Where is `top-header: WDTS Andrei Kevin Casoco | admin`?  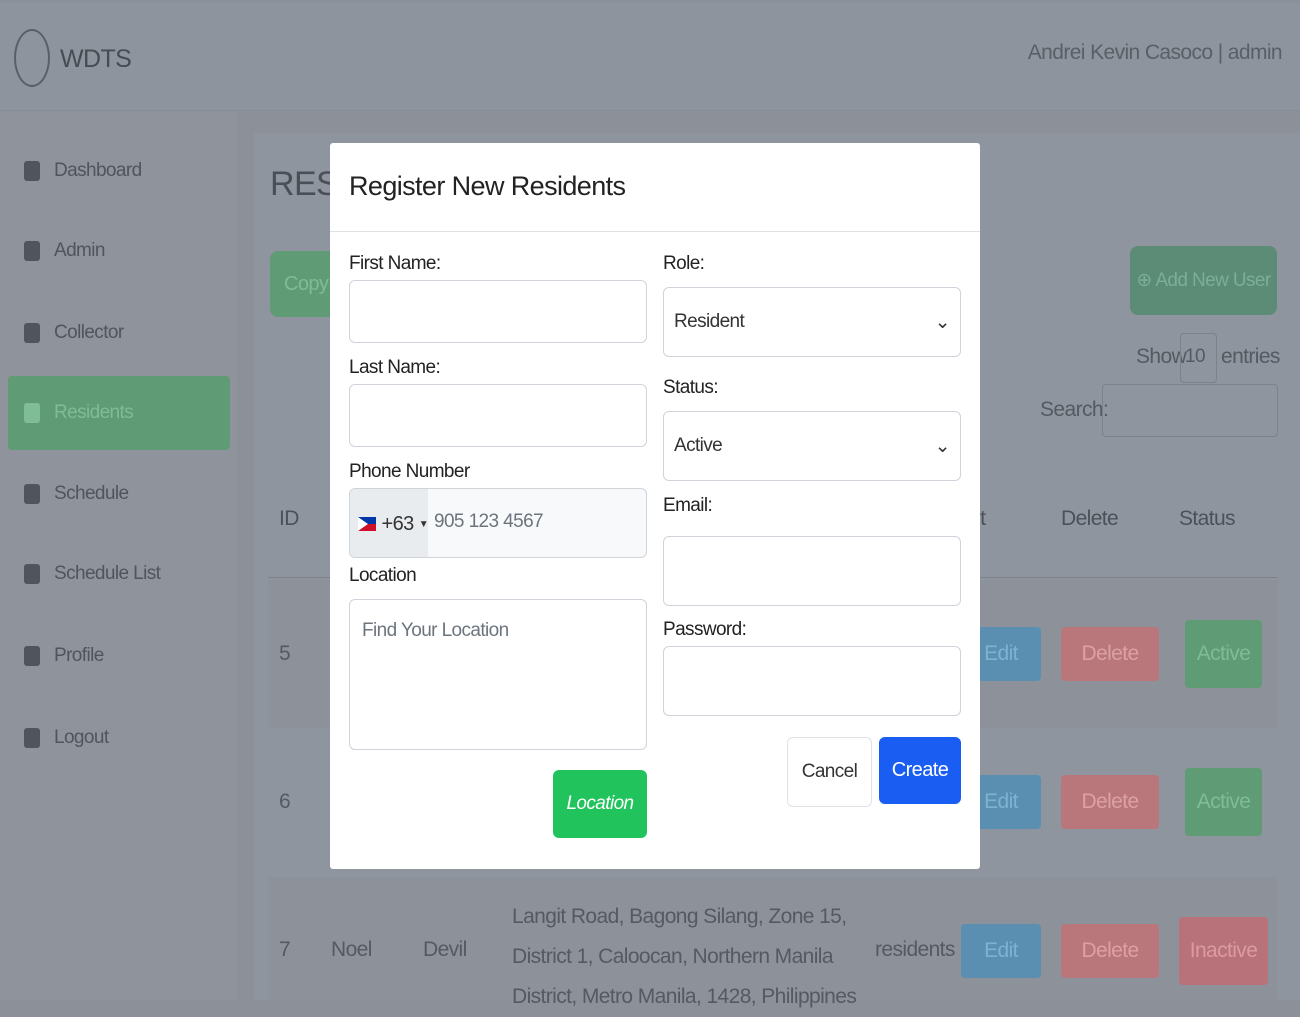
top-header: WDTS Andrei Kevin Casoco | admin is located at coordinates (650, 57).